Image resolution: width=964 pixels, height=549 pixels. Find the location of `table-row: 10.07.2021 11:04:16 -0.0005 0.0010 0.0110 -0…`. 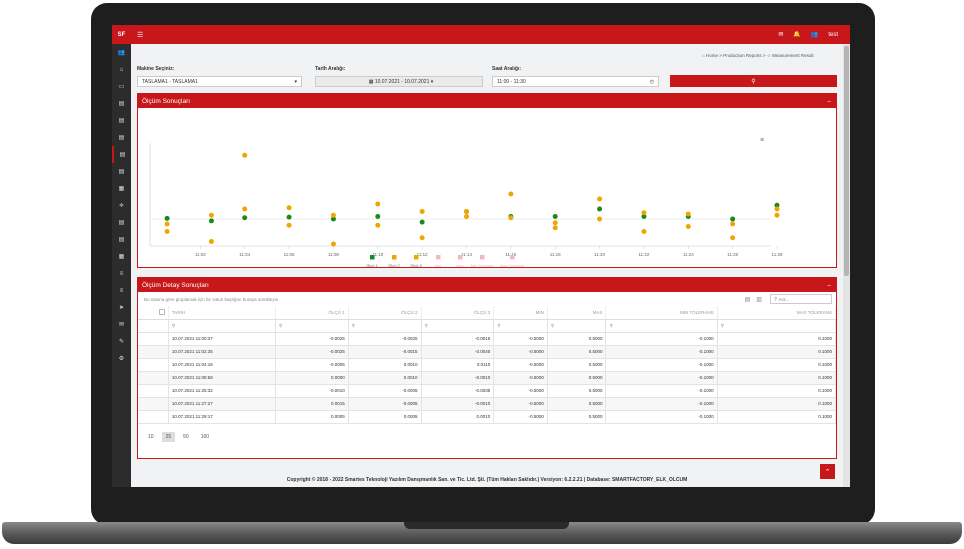

table-row: 10.07.2021 11:04:16 -0.0005 0.0010 0.0110 -0… is located at coordinates (487, 365).